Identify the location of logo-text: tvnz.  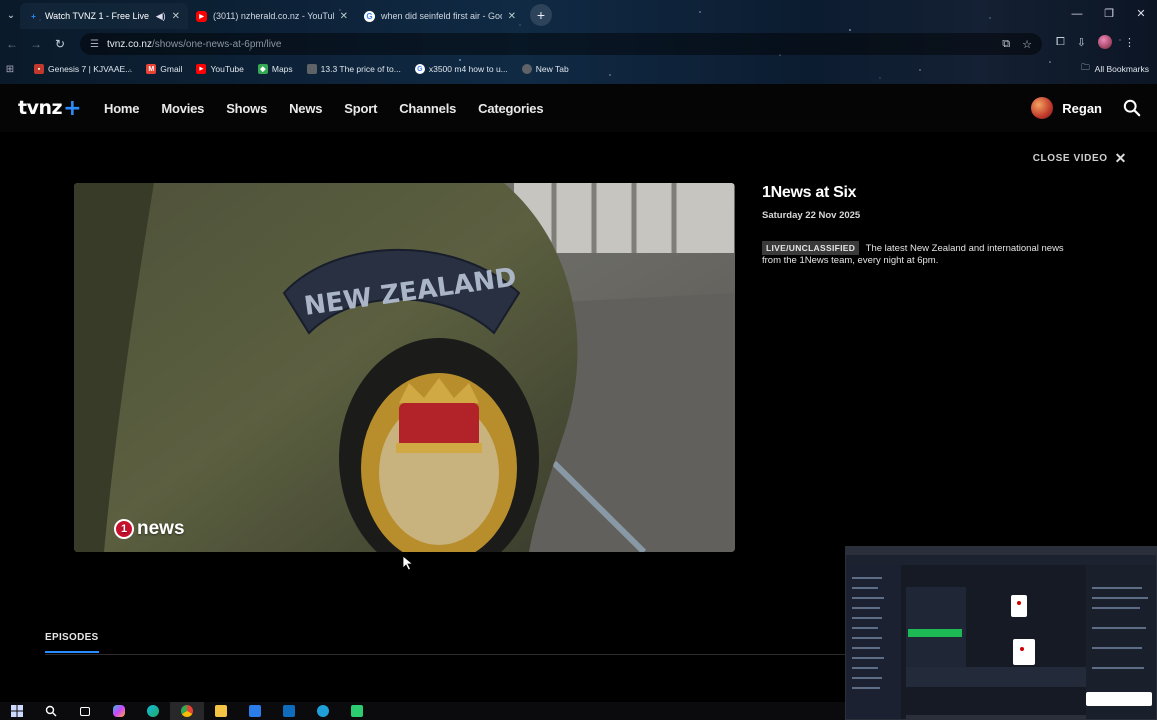
(40, 108).